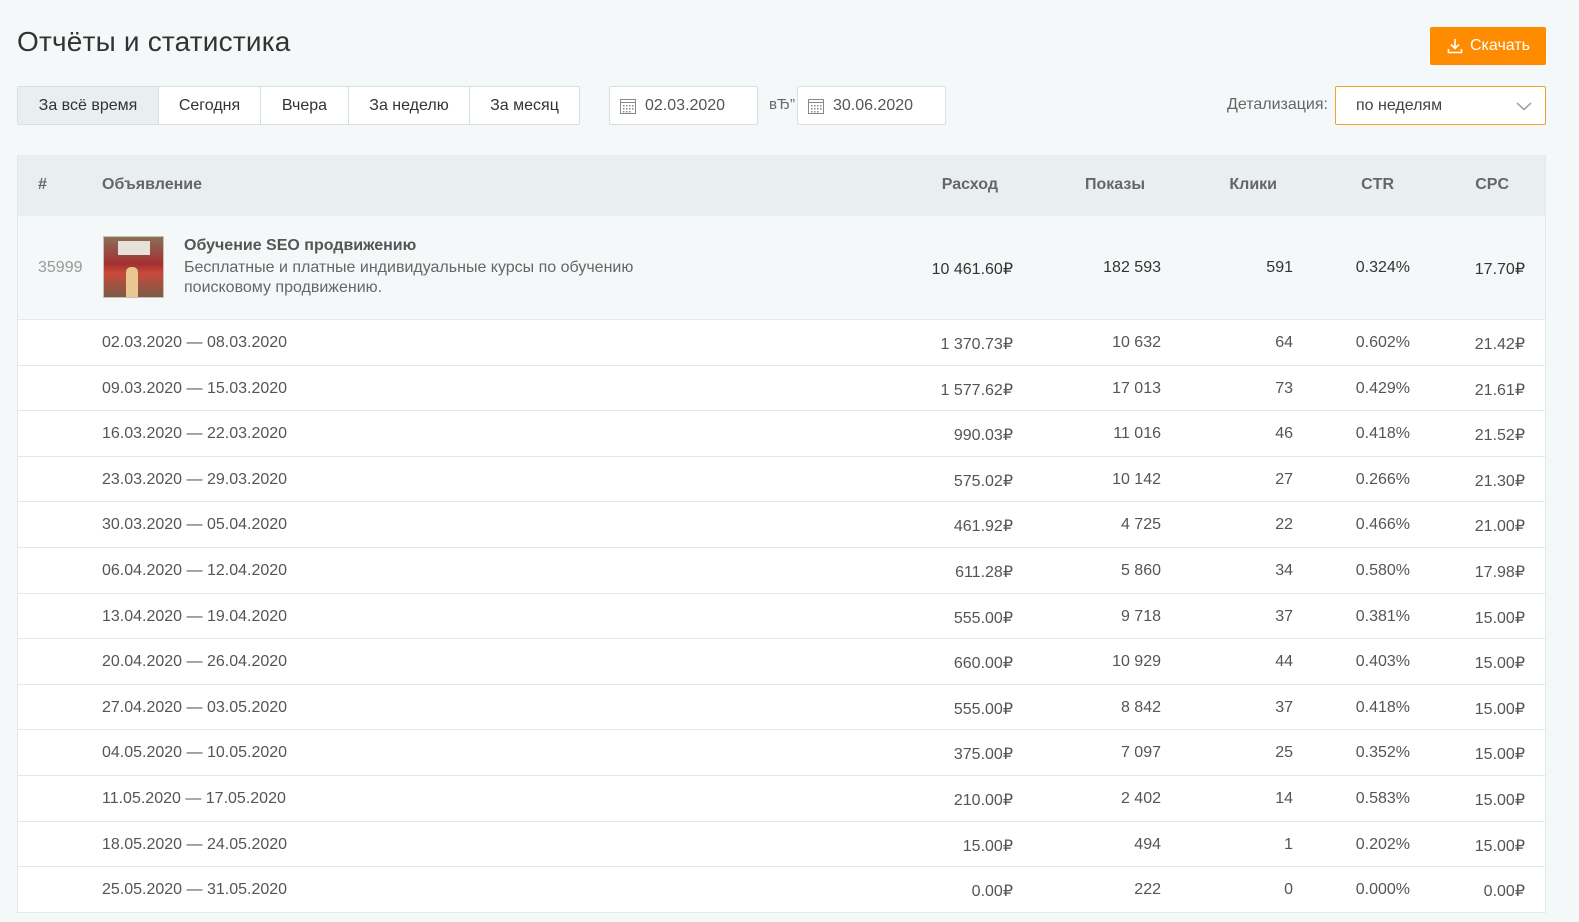 Image resolution: width=1579 pixels, height=922 pixels. Describe the element at coordinates (1524, 105) in the screenshot. I see `chevron-down-icon` at that location.